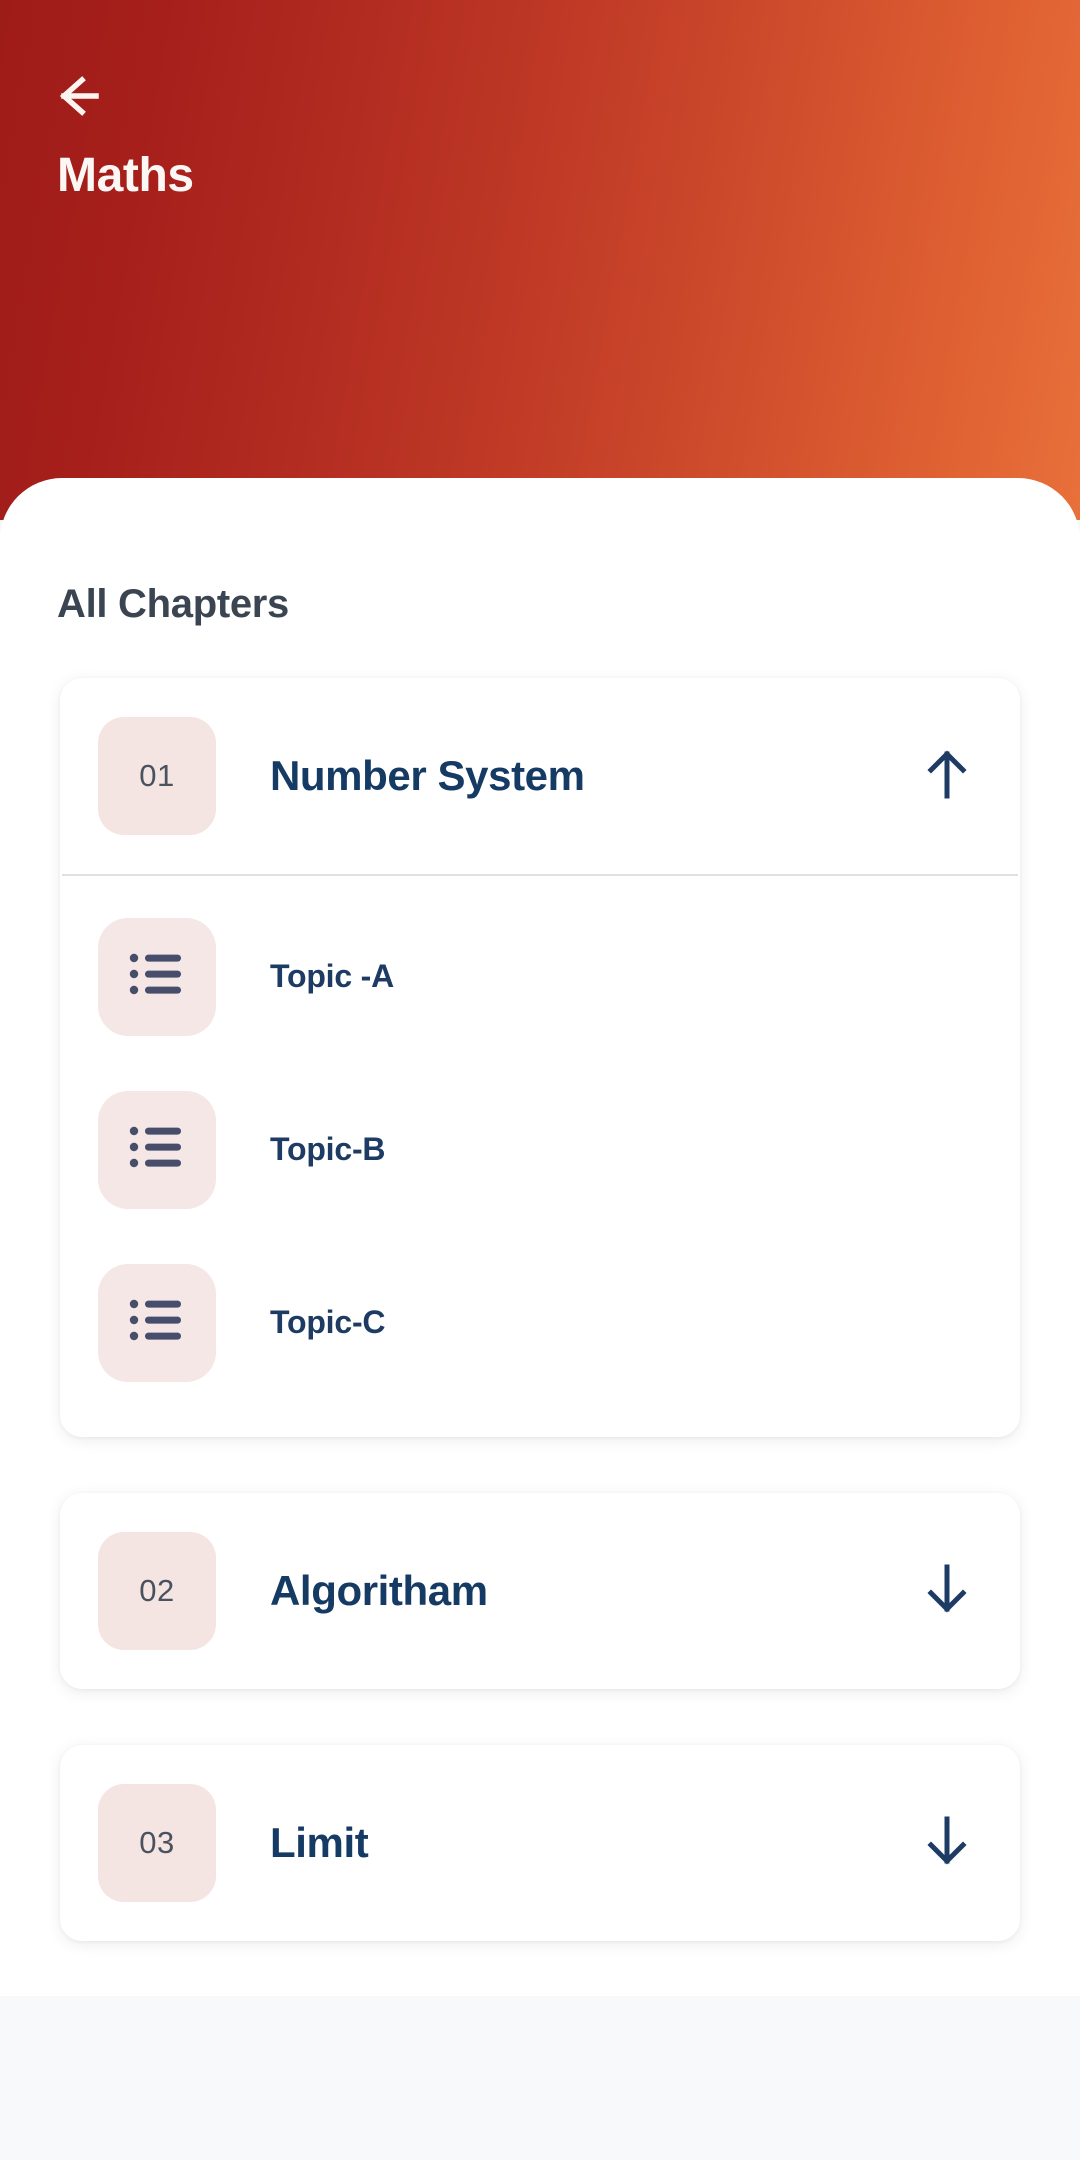  What do you see at coordinates (328, 1322) in the screenshot?
I see `topic-label: Topic-C` at bounding box center [328, 1322].